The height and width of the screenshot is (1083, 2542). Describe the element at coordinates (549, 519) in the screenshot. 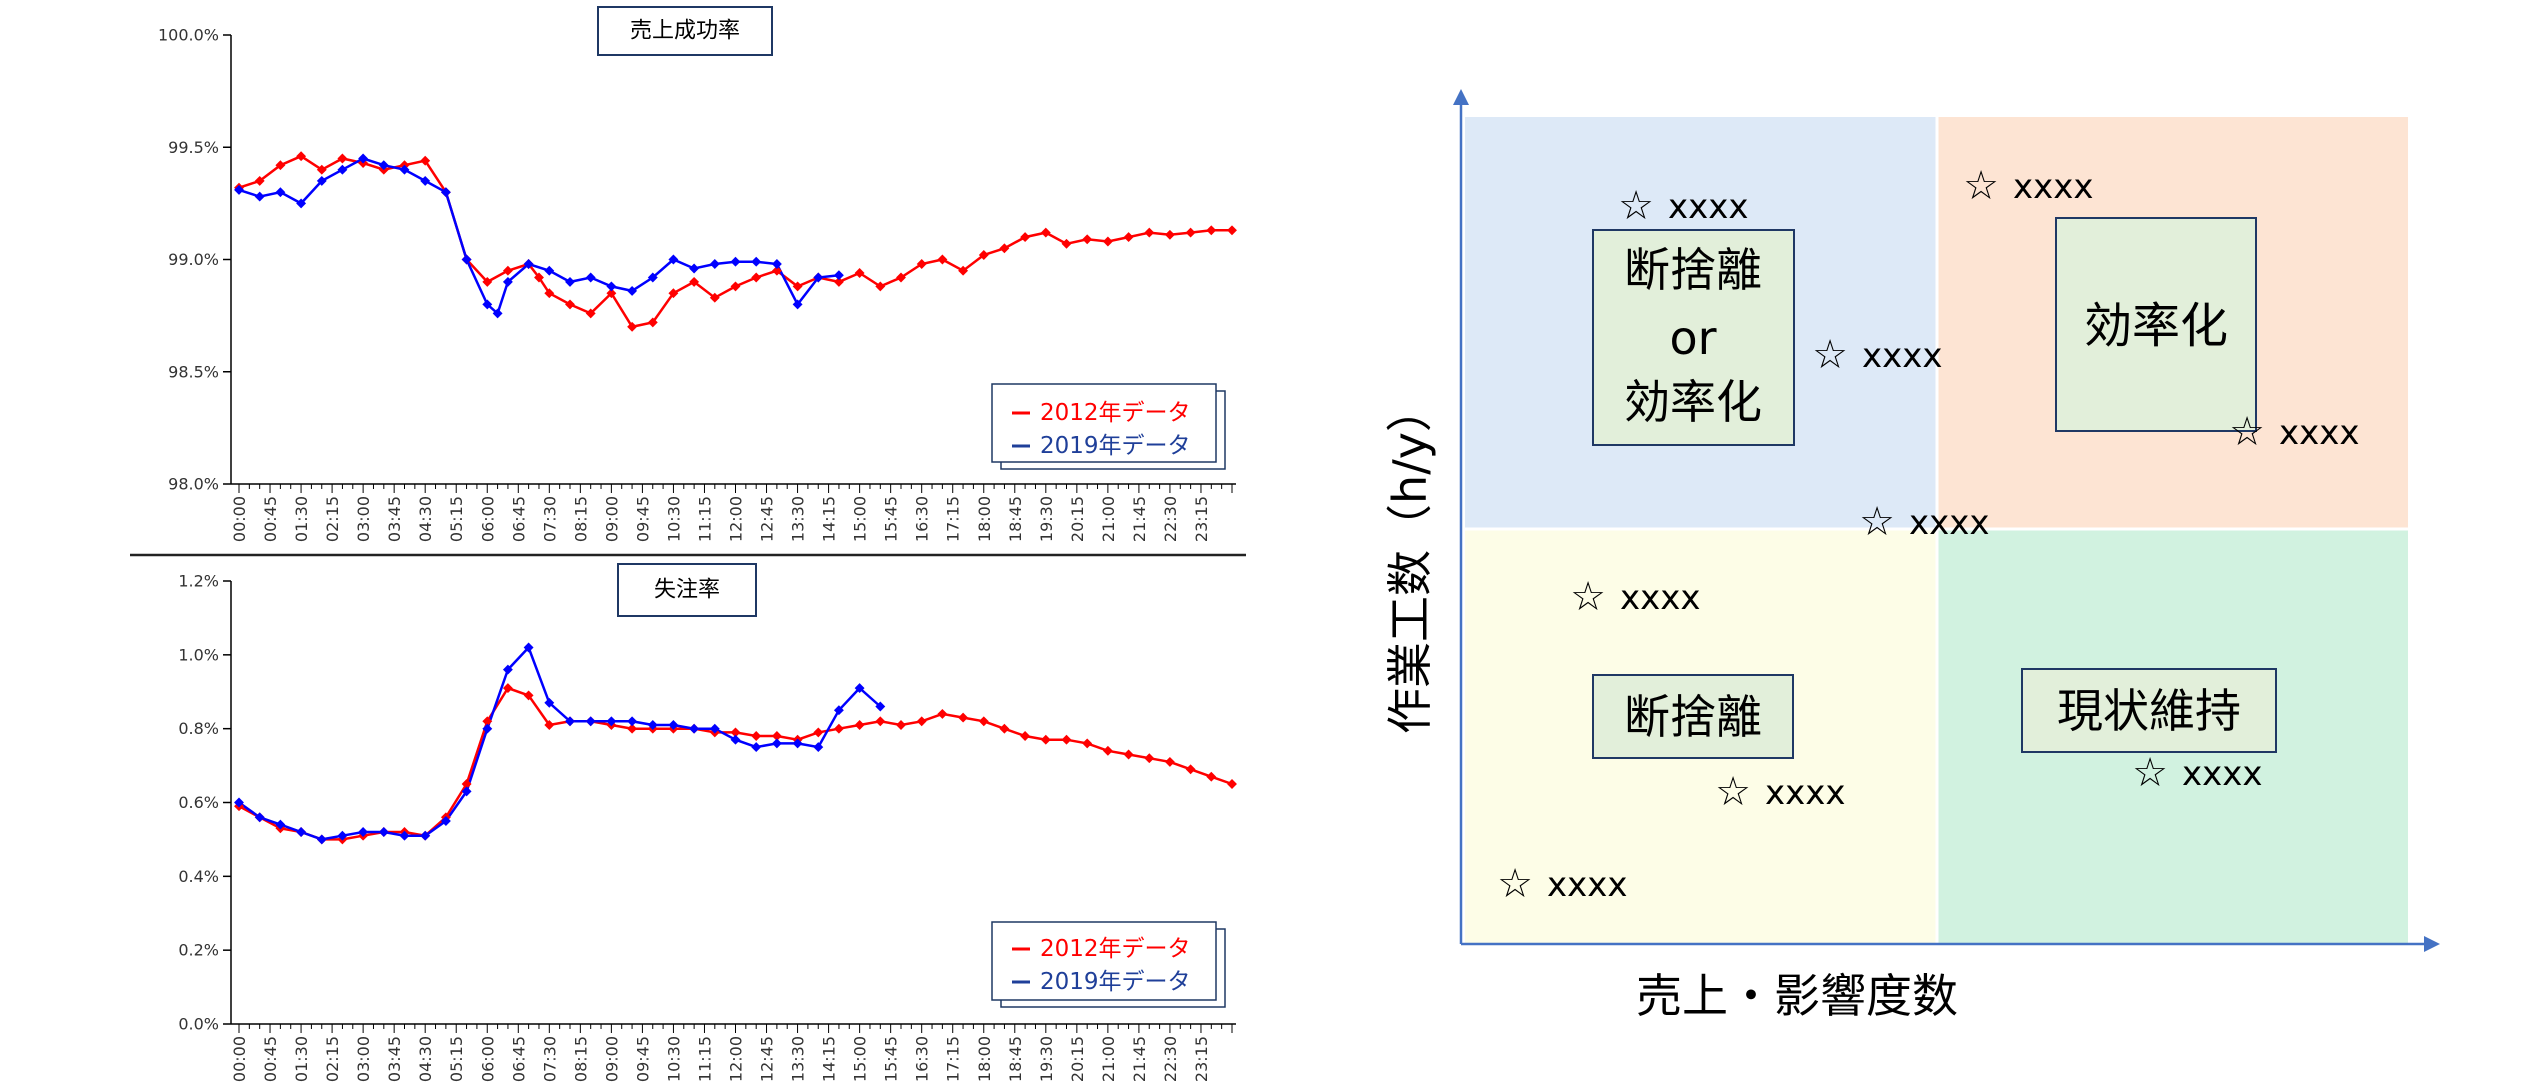

I see `x-tick-label: 07:30` at that location.